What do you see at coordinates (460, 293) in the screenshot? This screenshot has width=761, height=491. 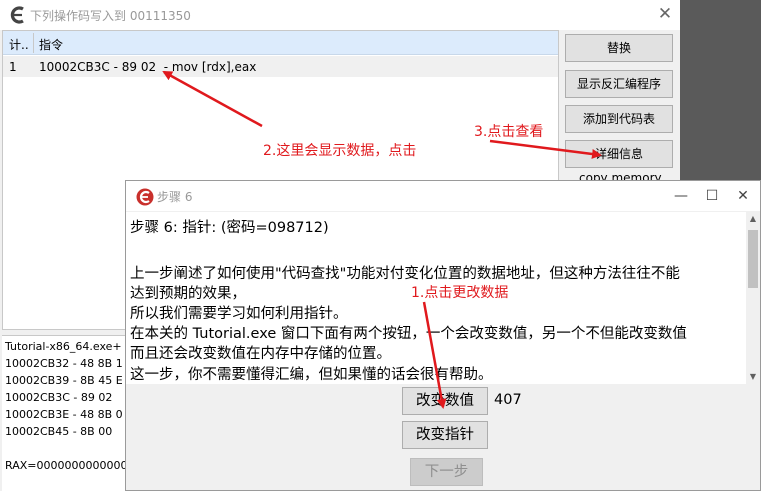 I see `annotation-note-1: 1.点击更改数据` at bounding box center [460, 293].